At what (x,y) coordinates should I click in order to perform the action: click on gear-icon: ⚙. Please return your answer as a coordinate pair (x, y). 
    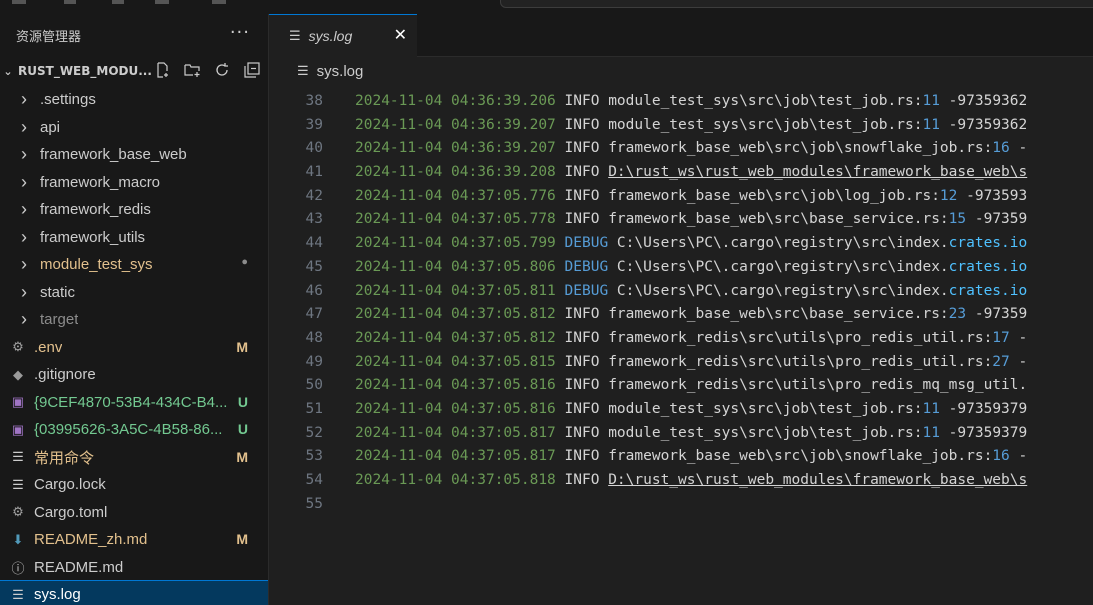
    Looking at the image, I should click on (18, 512).